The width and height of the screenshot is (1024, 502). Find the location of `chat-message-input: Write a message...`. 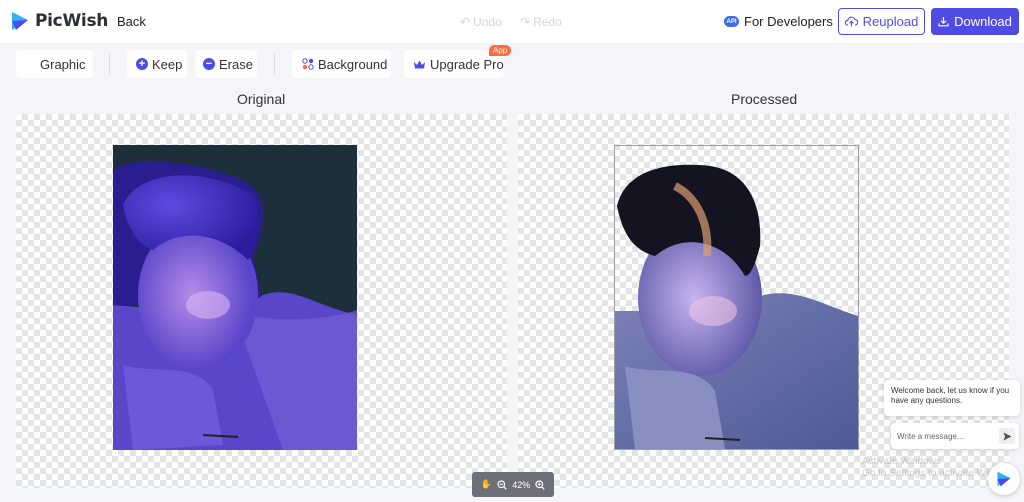

chat-message-input: Write a message... is located at coordinates (955, 436).